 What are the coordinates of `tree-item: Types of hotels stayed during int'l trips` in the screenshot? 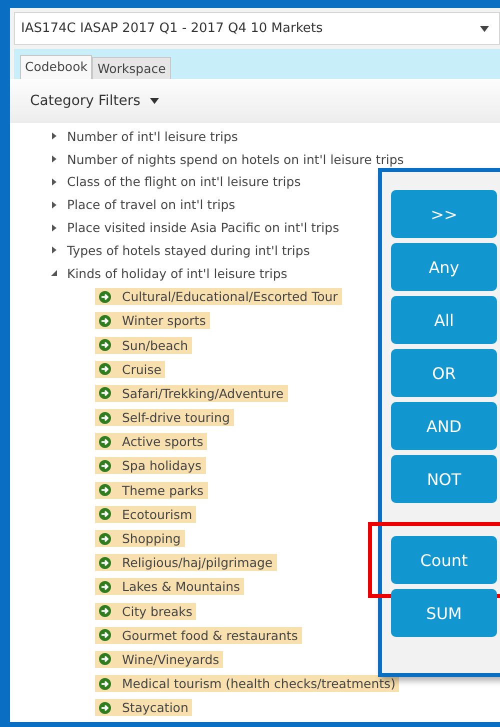 It's located at (188, 250).